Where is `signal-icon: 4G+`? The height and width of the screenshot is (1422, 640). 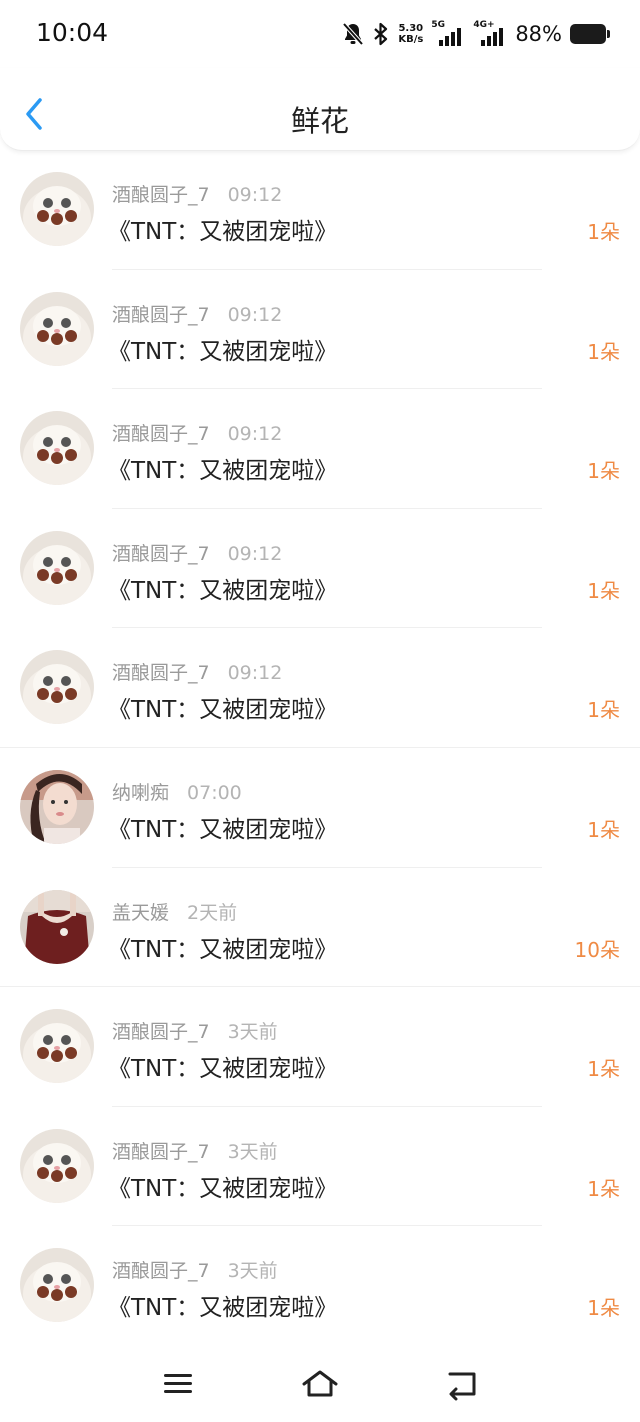 signal-icon: 4G+ is located at coordinates (490, 34).